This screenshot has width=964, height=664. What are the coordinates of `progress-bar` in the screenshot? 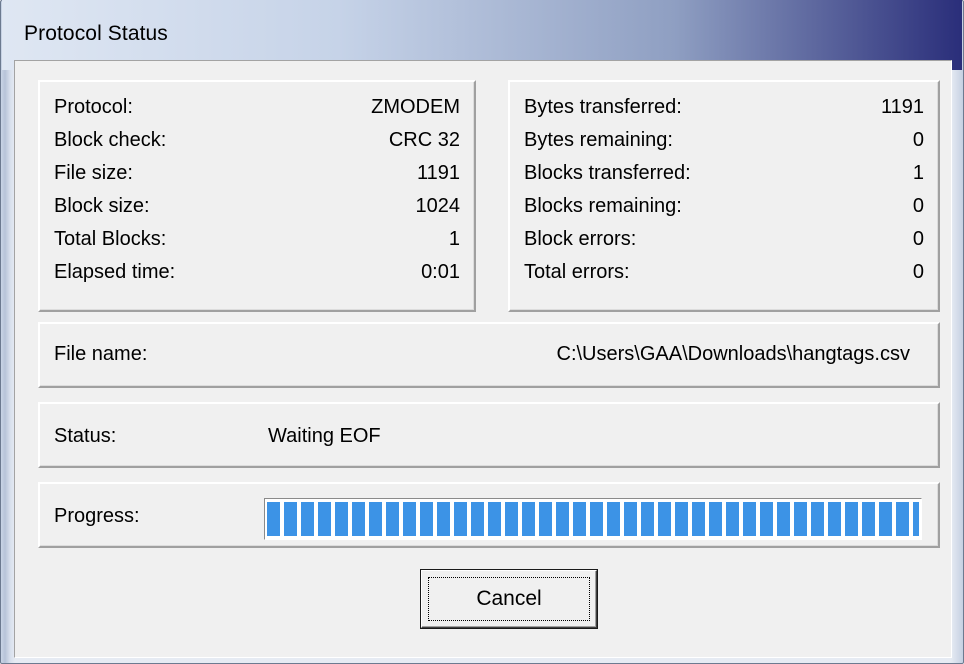 It's located at (593, 519).